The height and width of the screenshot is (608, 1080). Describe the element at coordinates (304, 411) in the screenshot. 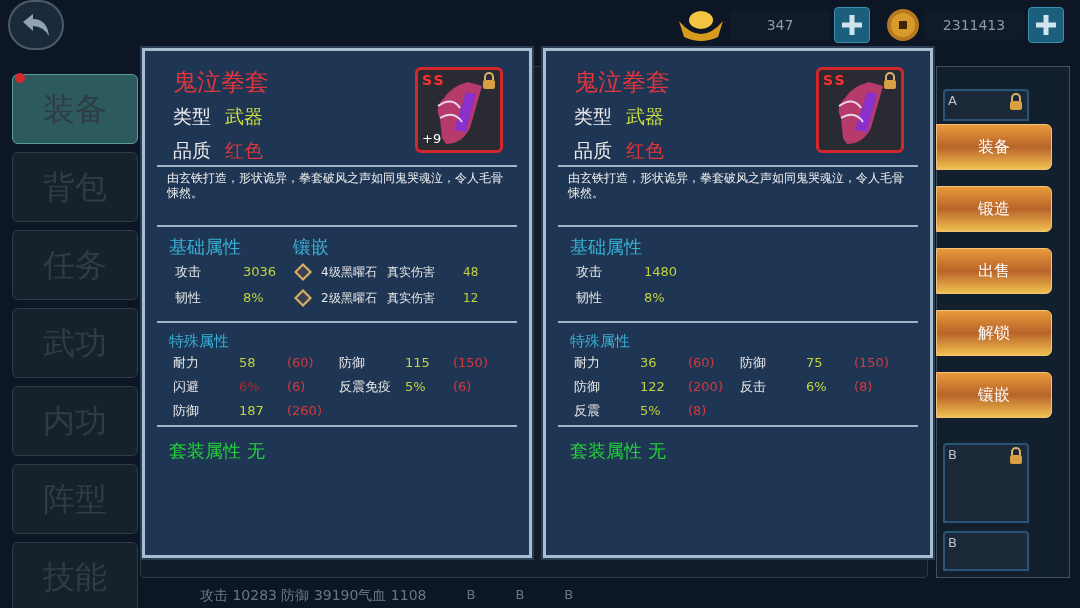

I see `stat-max: (260)` at that location.